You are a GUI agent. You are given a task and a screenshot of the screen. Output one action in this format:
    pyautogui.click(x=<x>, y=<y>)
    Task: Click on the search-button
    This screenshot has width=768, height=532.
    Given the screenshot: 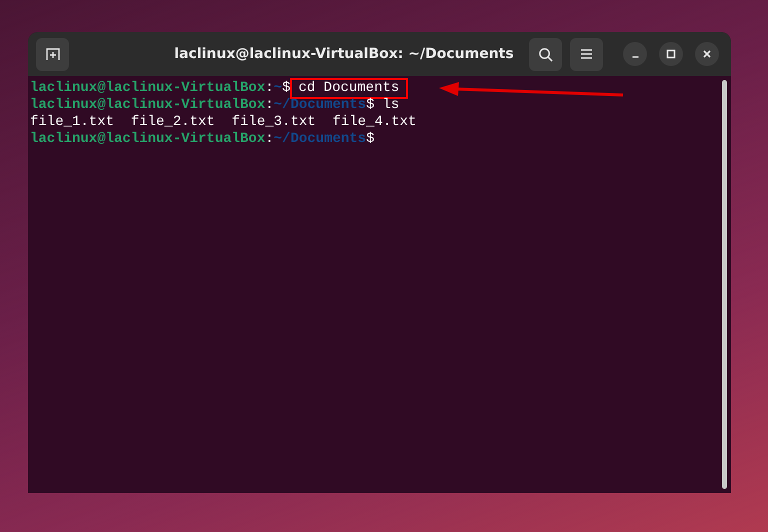 What is the action you would take?
    pyautogui.click(x=545, y=54)
    